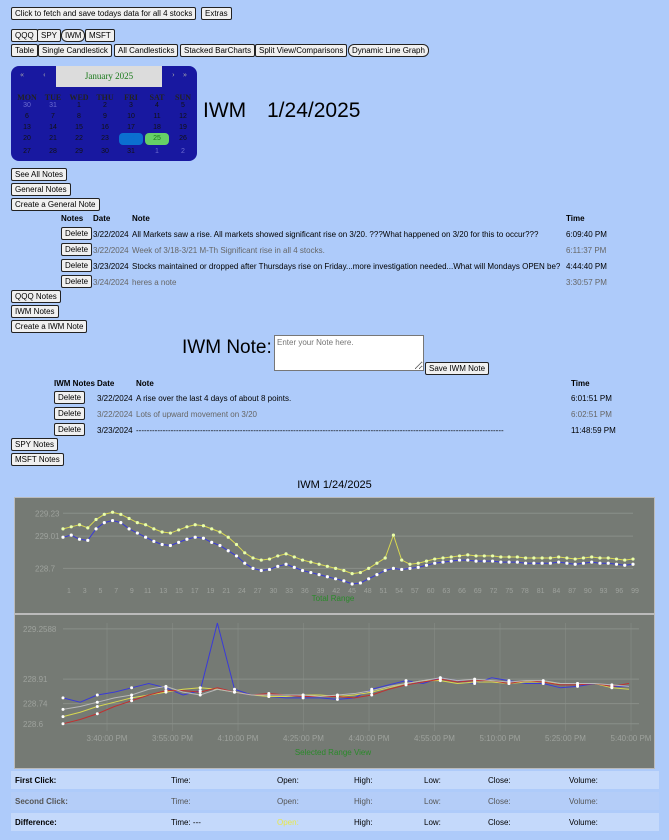 The height and width of the screenshot is (840, 669). What do you see at coordinates (109, 76) in the screenshot?
I see `calendar-title: January 2025` at bounding box center [109, 76].